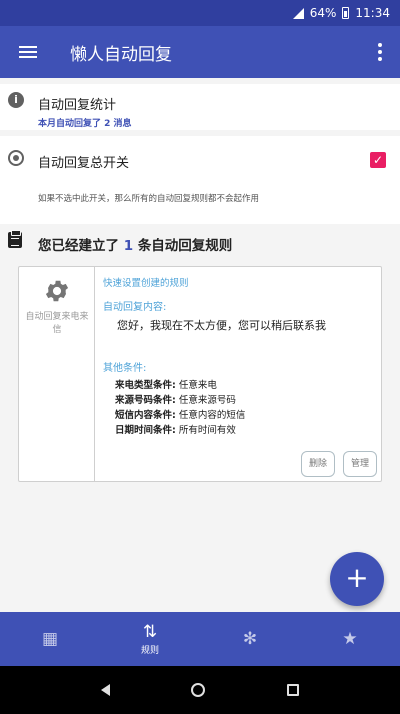 This screenshot has width=400, height=714. I want to click on rule-quick-title: 快速设置创建的规则, so click(146, 283).